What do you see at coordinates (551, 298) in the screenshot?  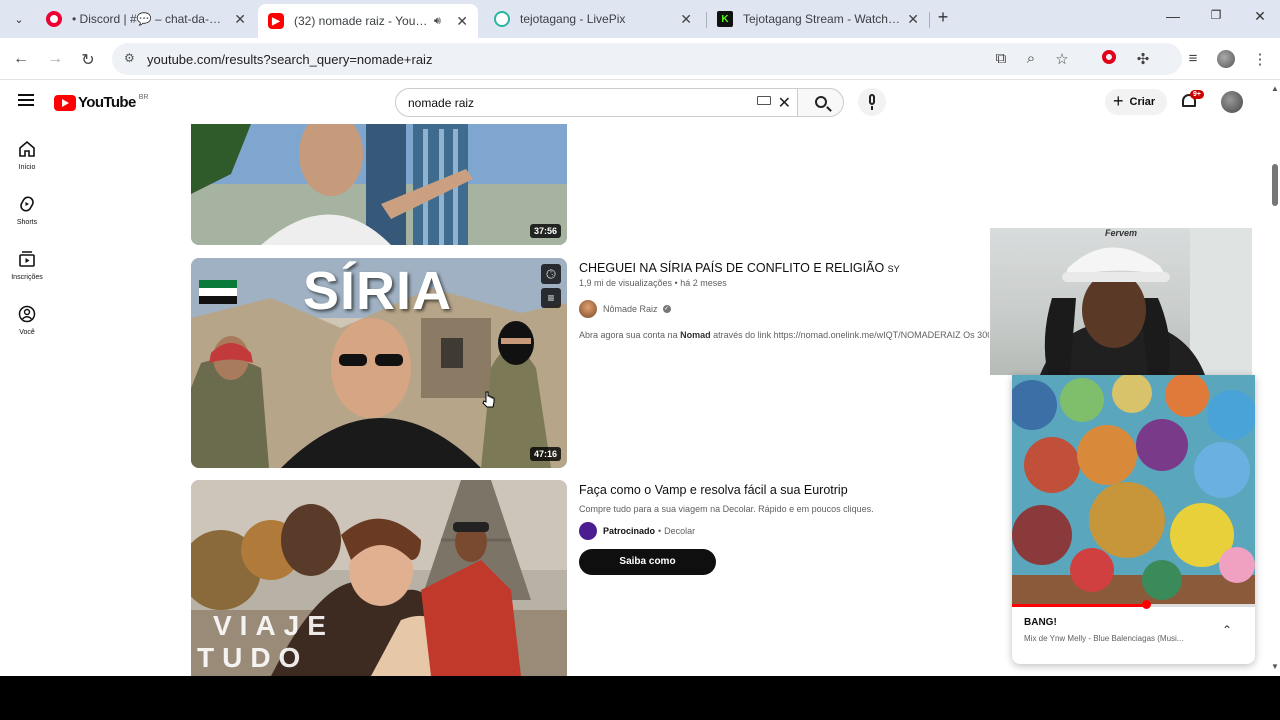 I see `add-to-queue-icon: ≡` at bounding box center [551, 298].